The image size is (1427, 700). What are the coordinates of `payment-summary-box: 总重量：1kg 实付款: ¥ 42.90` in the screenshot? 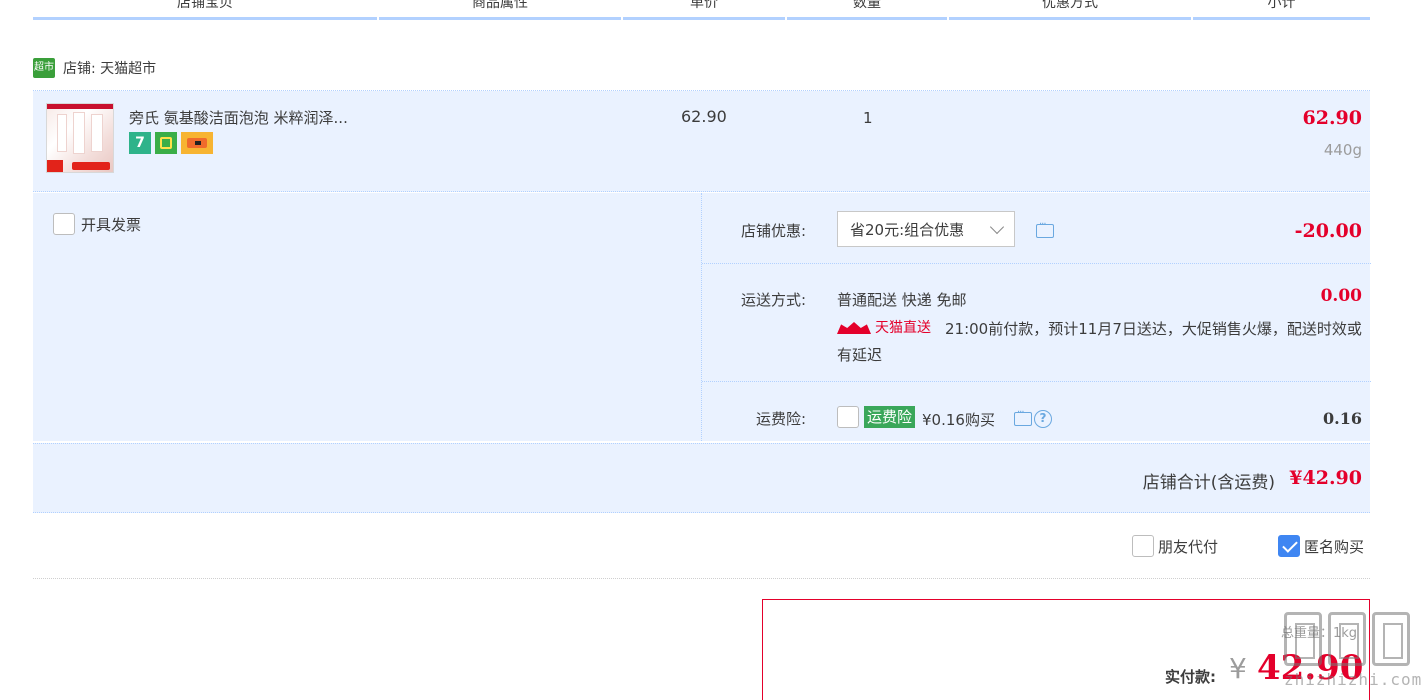 It's located at (1066, 649).